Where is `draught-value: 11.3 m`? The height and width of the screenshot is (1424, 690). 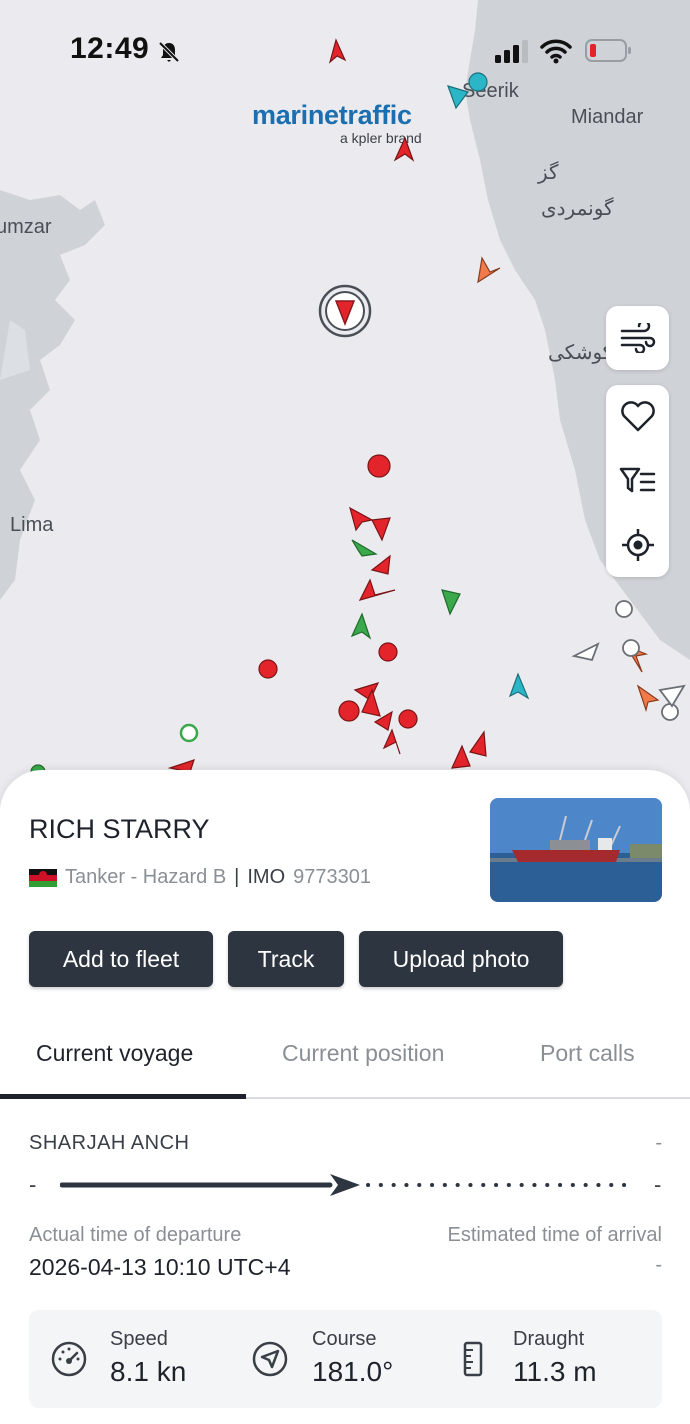
draught-value: 11.3 m is located at coordinates (555, 1371).